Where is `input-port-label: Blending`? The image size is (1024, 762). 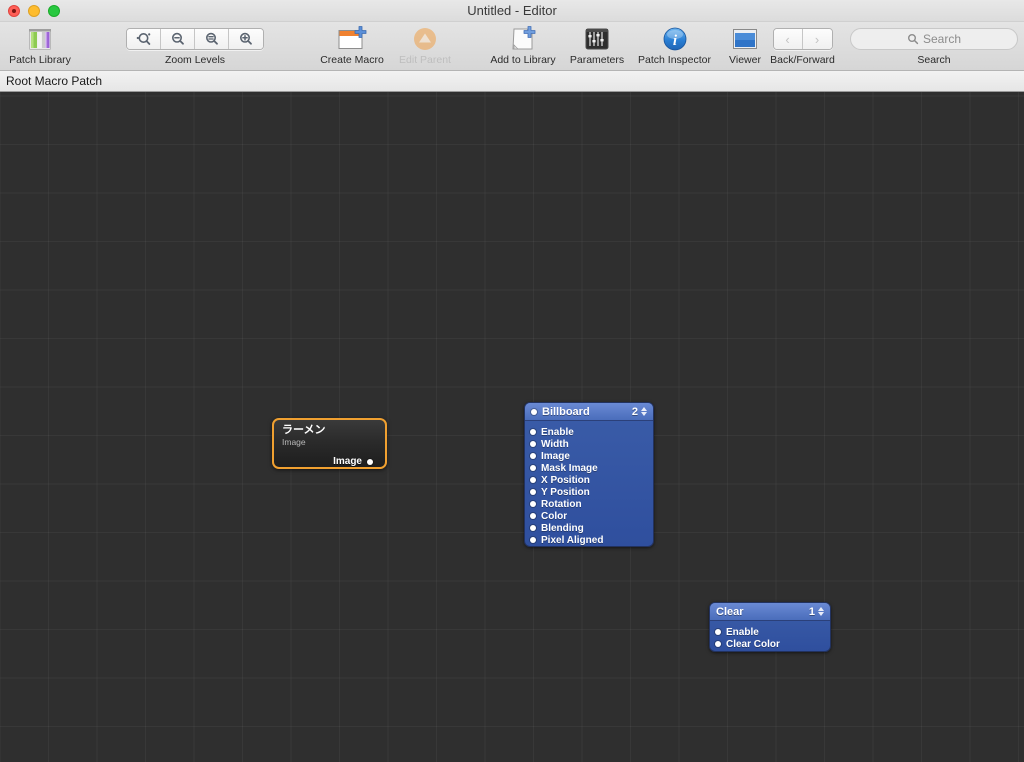 input-port-label: Blending is located at coordinates (562, 528).